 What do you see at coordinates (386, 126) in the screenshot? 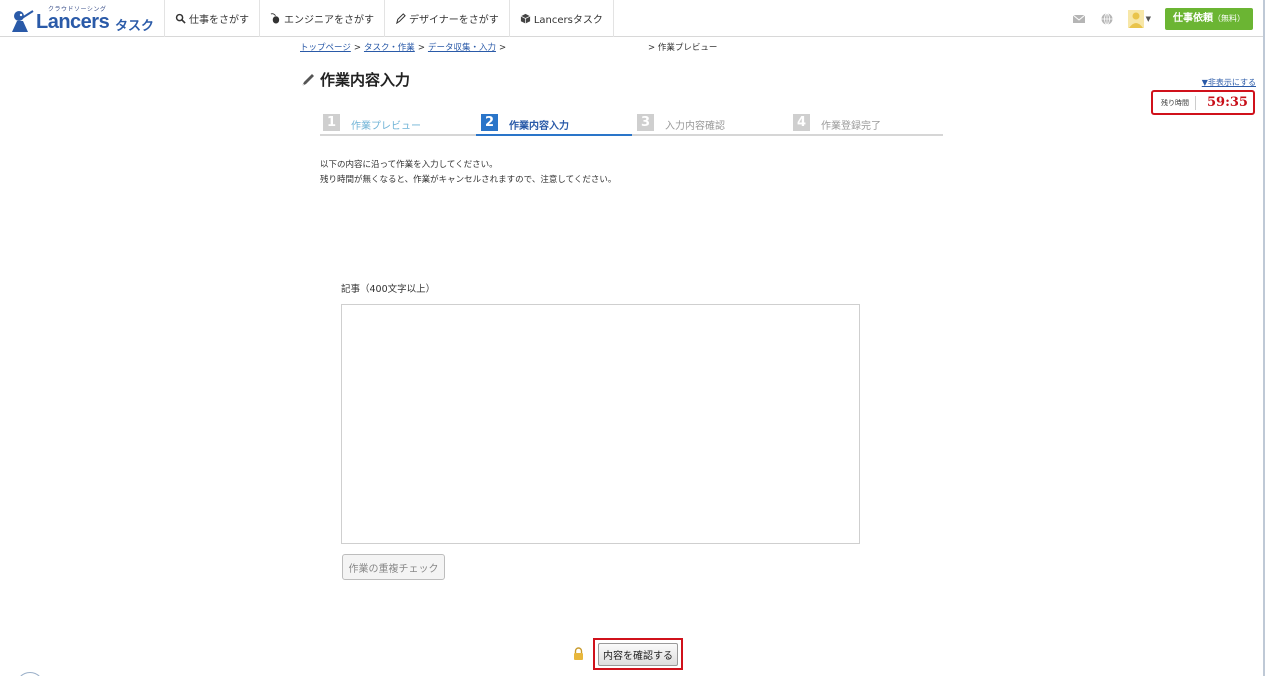
I see `step-label: 作業プレビュー` at bounding box center [386, 126].